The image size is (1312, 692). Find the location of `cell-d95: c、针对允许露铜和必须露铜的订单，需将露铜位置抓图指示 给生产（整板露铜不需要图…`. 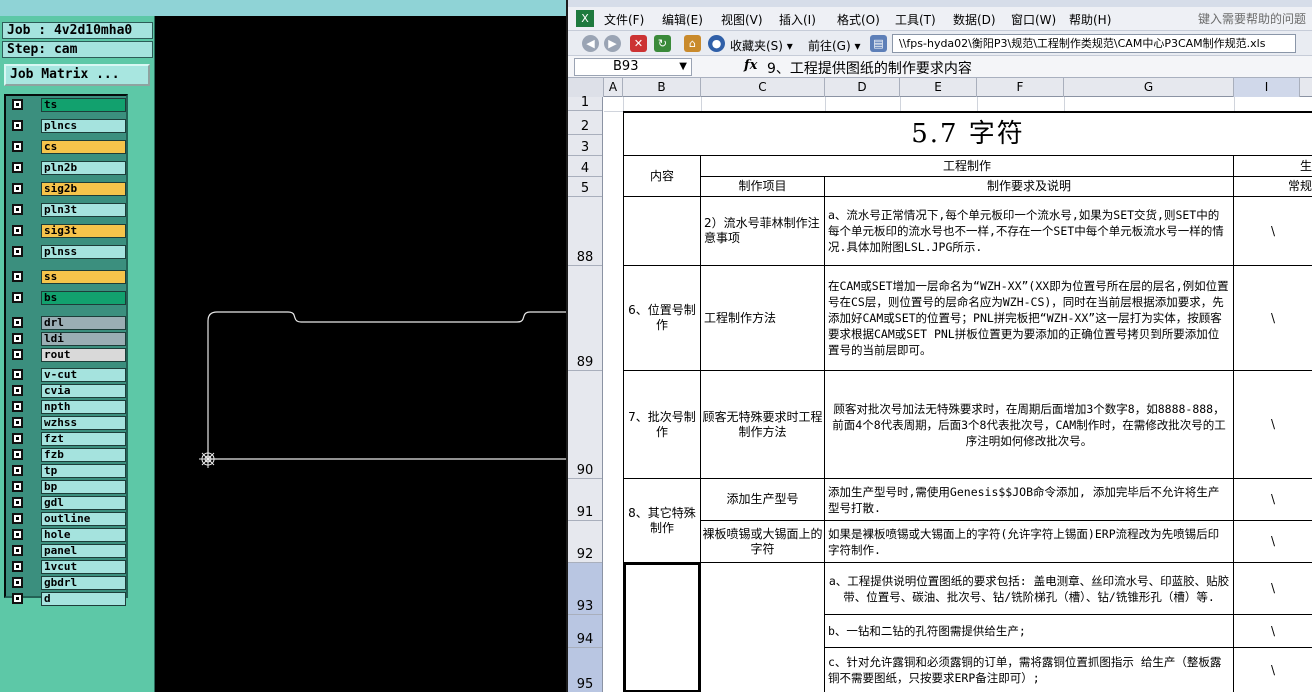

cell-d95: c、针对允许露铜和必须露铜的订单，需将露铜位置抓图指示 给生产（整板露铜不需要图… is located at coordinates (1029, 670).